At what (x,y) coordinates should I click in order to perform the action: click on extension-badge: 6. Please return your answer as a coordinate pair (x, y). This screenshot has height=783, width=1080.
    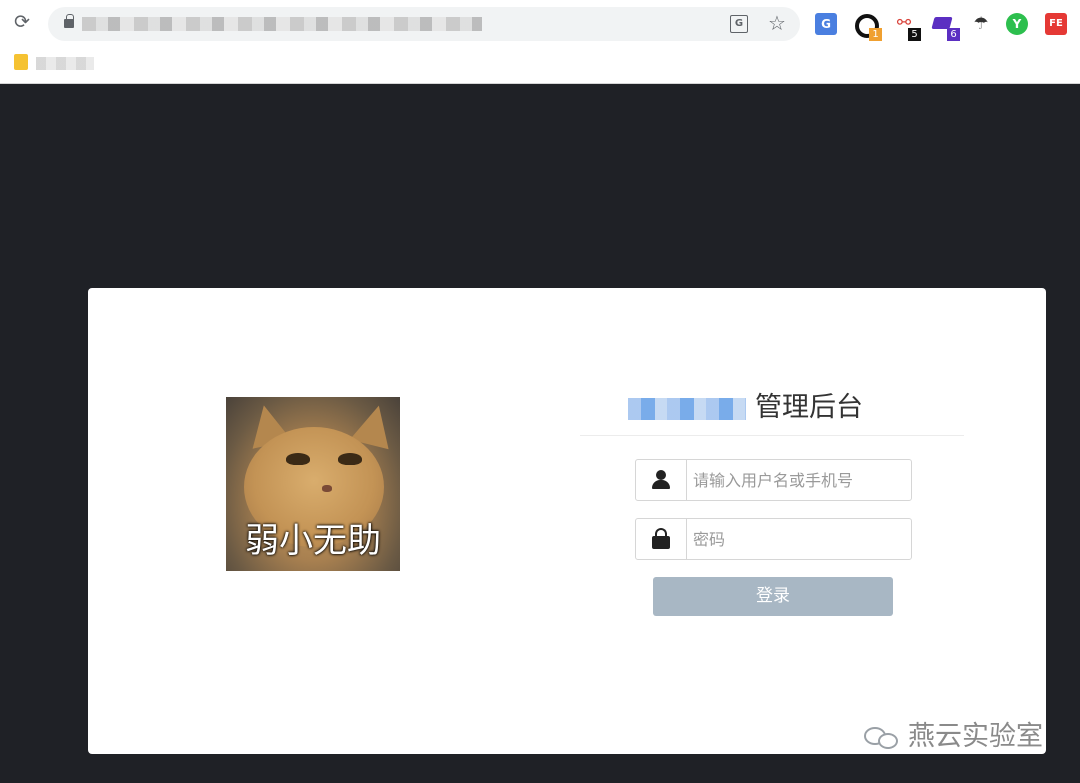
    Looking at the image, I should click on (953, 34).